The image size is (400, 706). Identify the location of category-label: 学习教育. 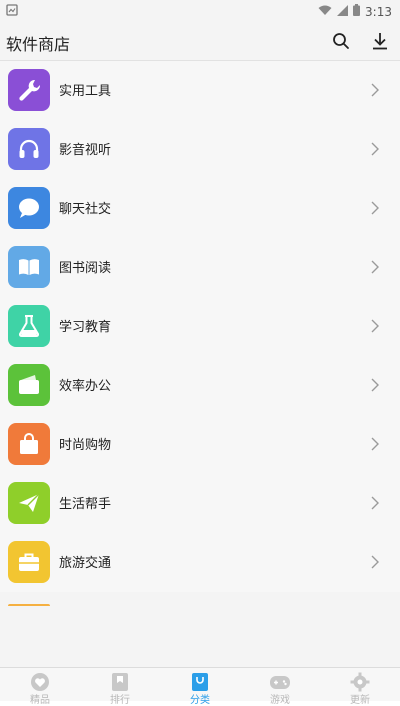
(85, 327).